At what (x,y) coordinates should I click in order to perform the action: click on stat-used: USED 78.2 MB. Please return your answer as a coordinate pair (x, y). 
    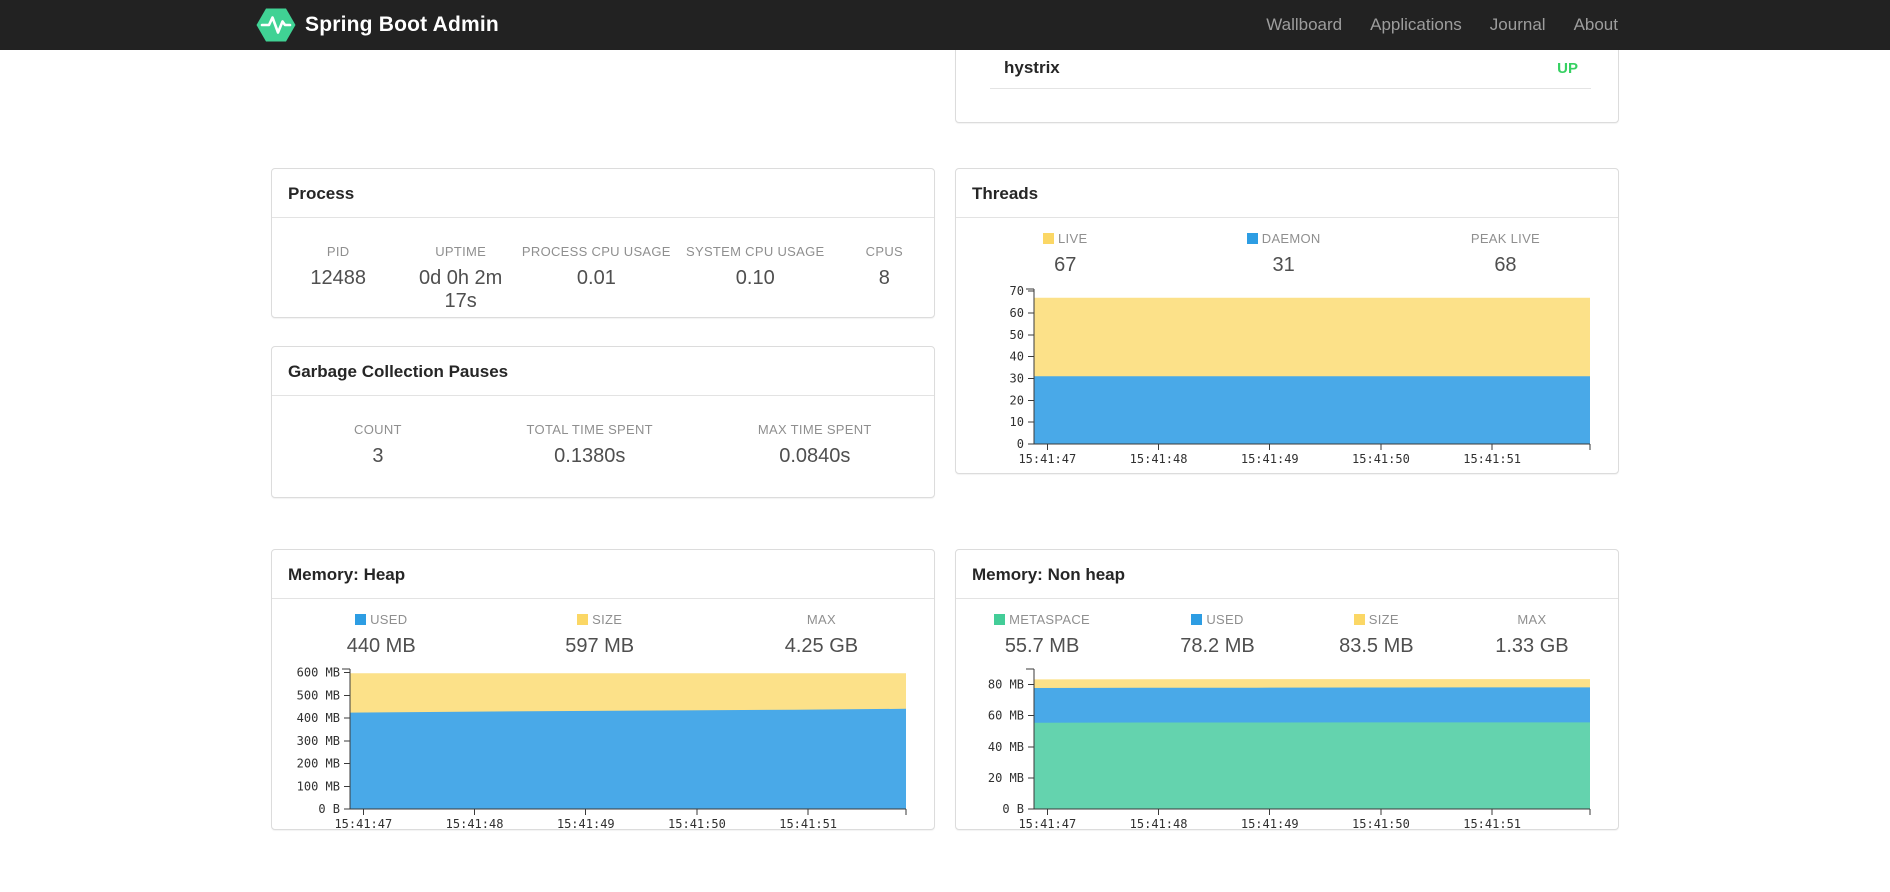
    Looking at the image, I should click on (1217, 635).